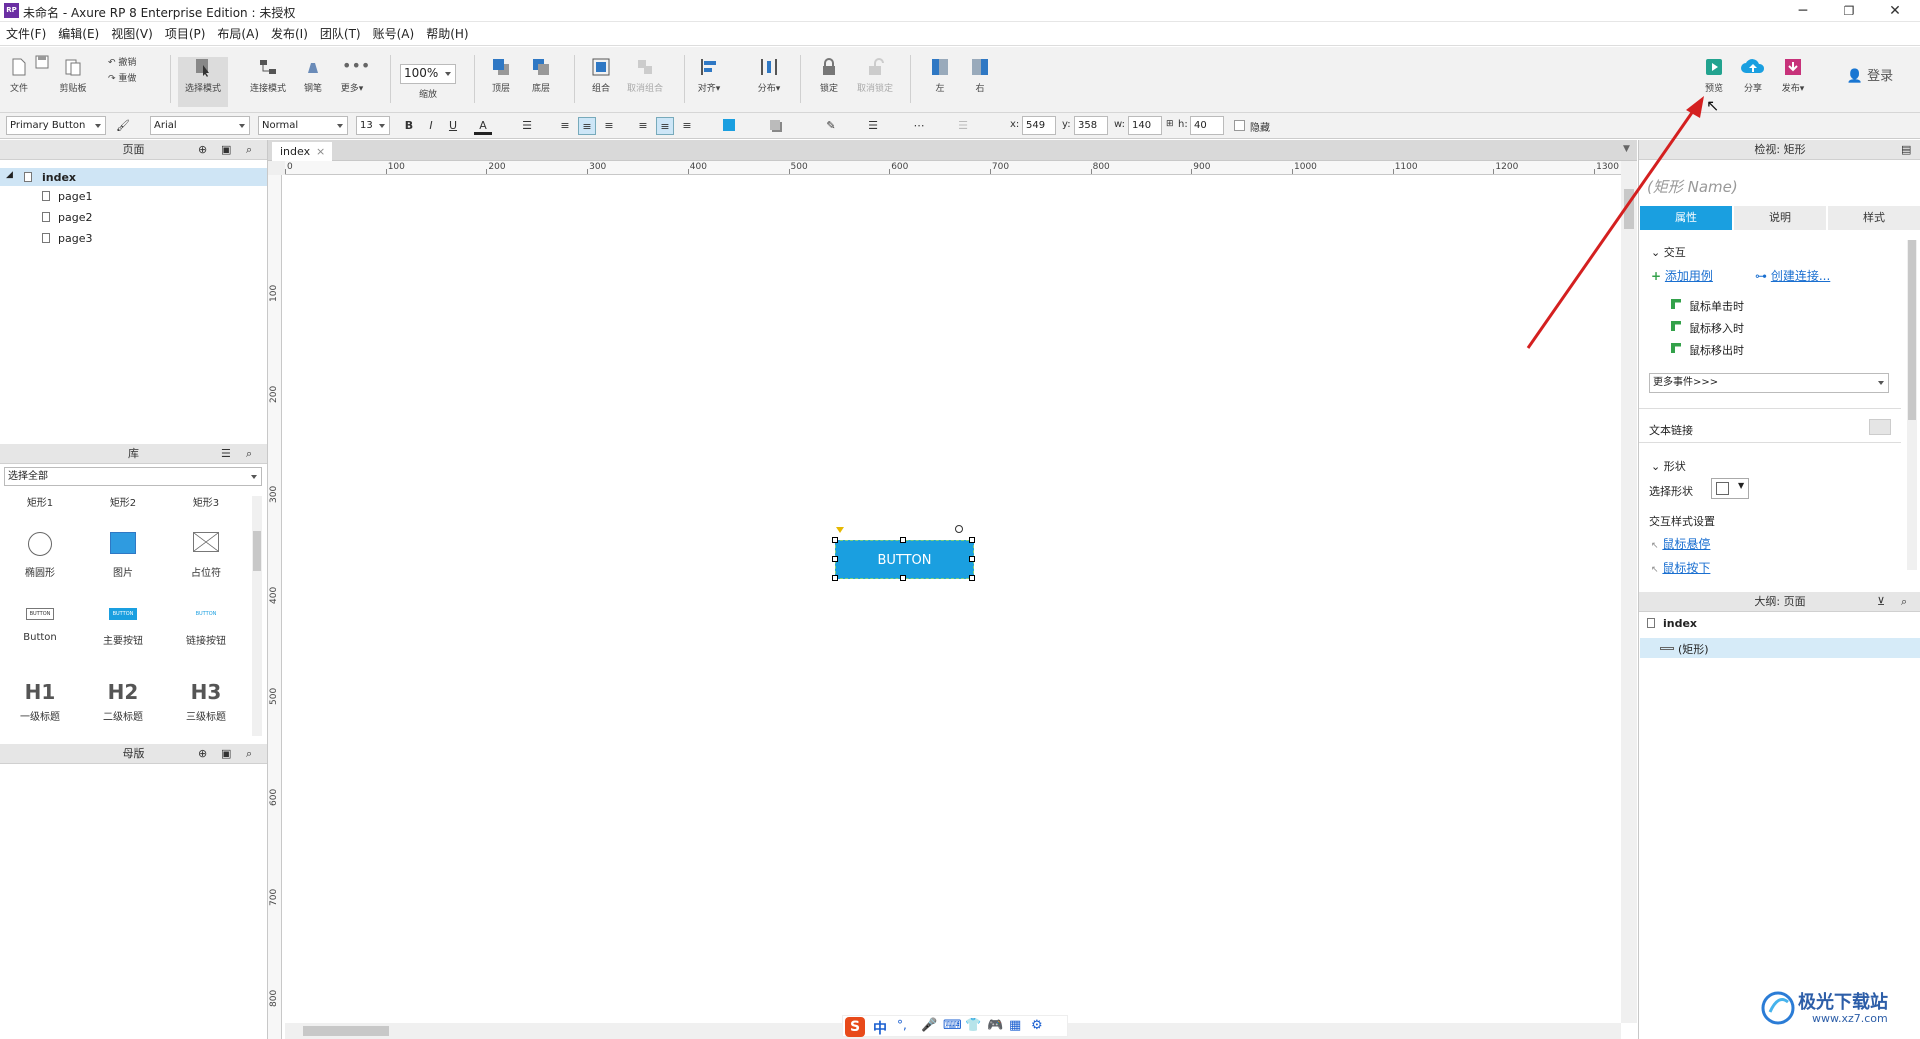 This screenshot has height=1039, width=1920. Describe the element at coordinates (226, 454) in the screenshot. I see `menu-icon: ☰` at that location.